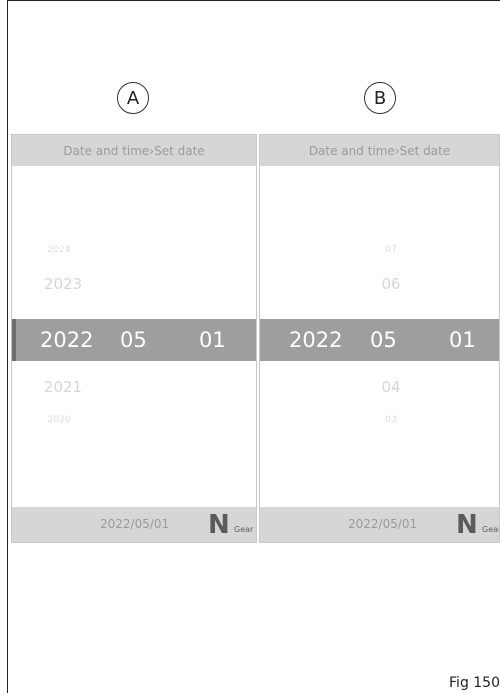  I want to click on panel-b-label: B, so click(380, 98).